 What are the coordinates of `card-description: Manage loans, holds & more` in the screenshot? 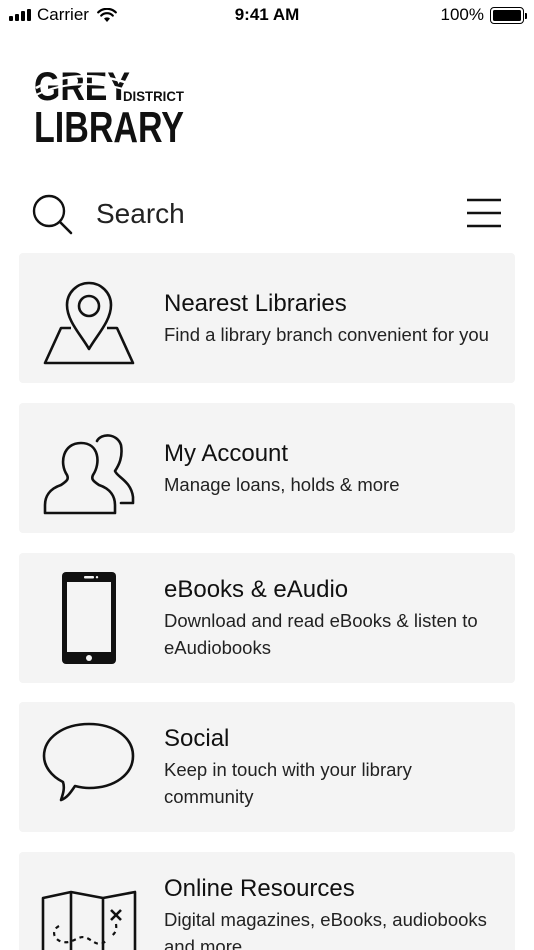 It's located at (282, 484).